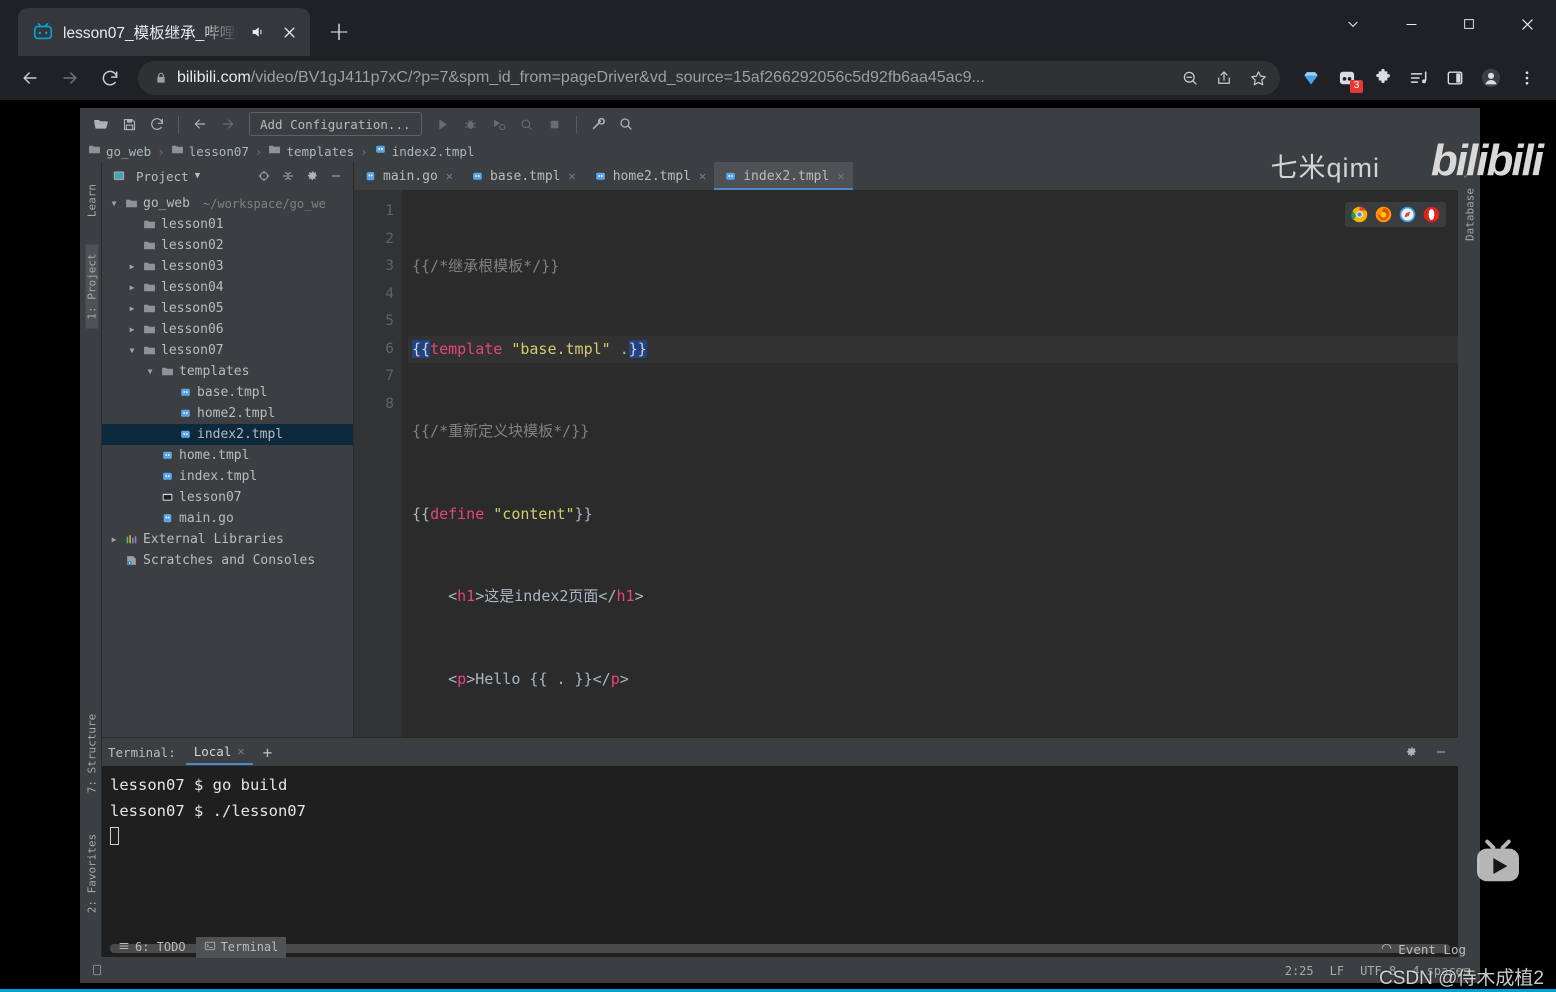 This screenshot has width=1556, height=992. I want to click on tree-node: ▼ lesson07, so click(227, 350).